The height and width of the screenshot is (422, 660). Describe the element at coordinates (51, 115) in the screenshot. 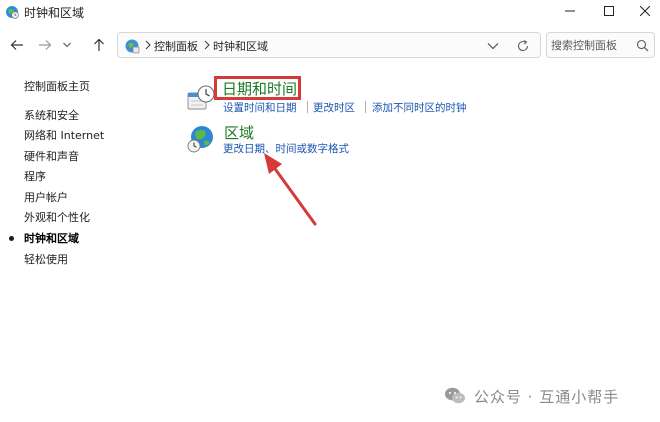

I see `sidebar-item-system-security: 系统和安全` at that location.